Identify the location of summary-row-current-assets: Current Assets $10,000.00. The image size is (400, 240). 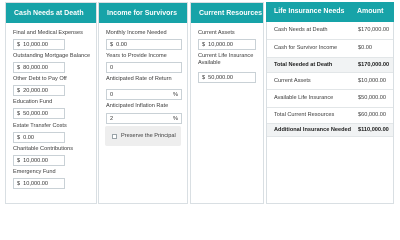
(330, 81).